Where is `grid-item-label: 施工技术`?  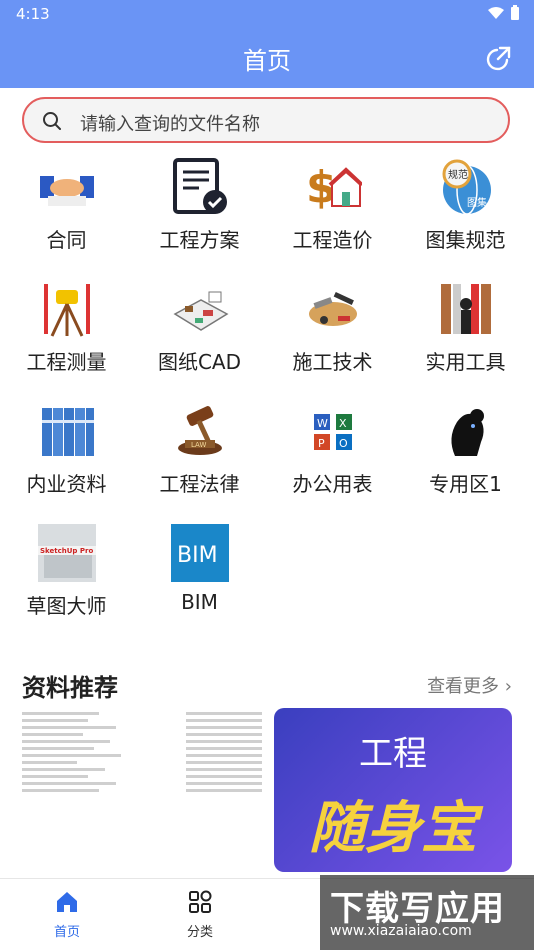
grid-item-label: 施工技术 is located at coordinates (332, 362).